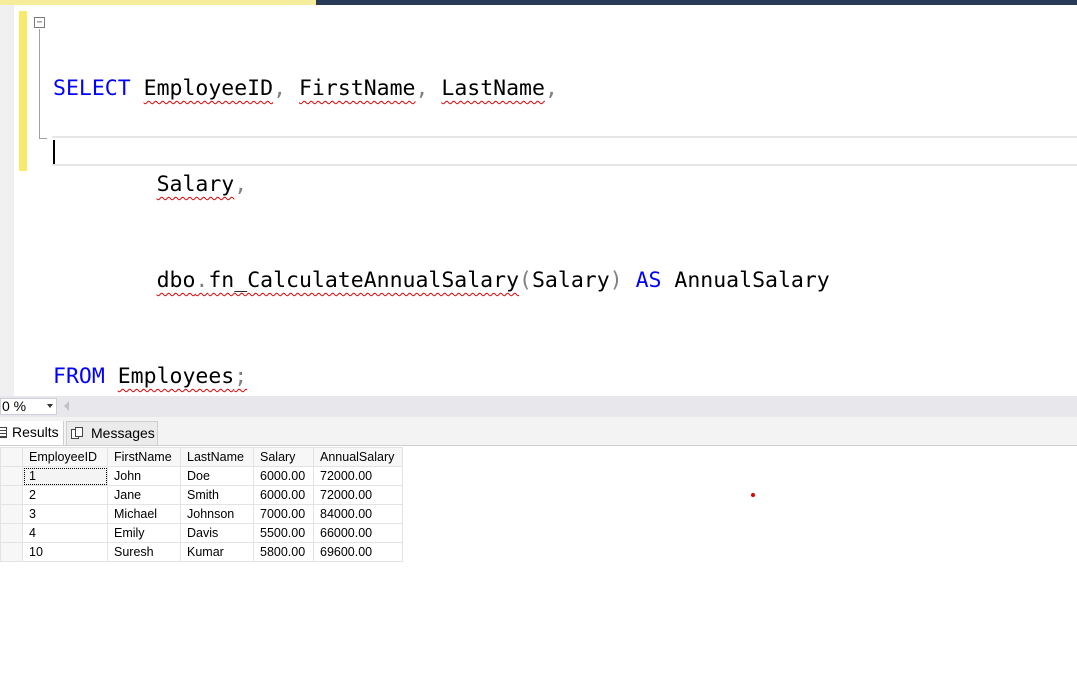  What do you see at coordinates (616, 280) in the screenshot?
I see `close-paren: )` at bounding box center [616, 280].